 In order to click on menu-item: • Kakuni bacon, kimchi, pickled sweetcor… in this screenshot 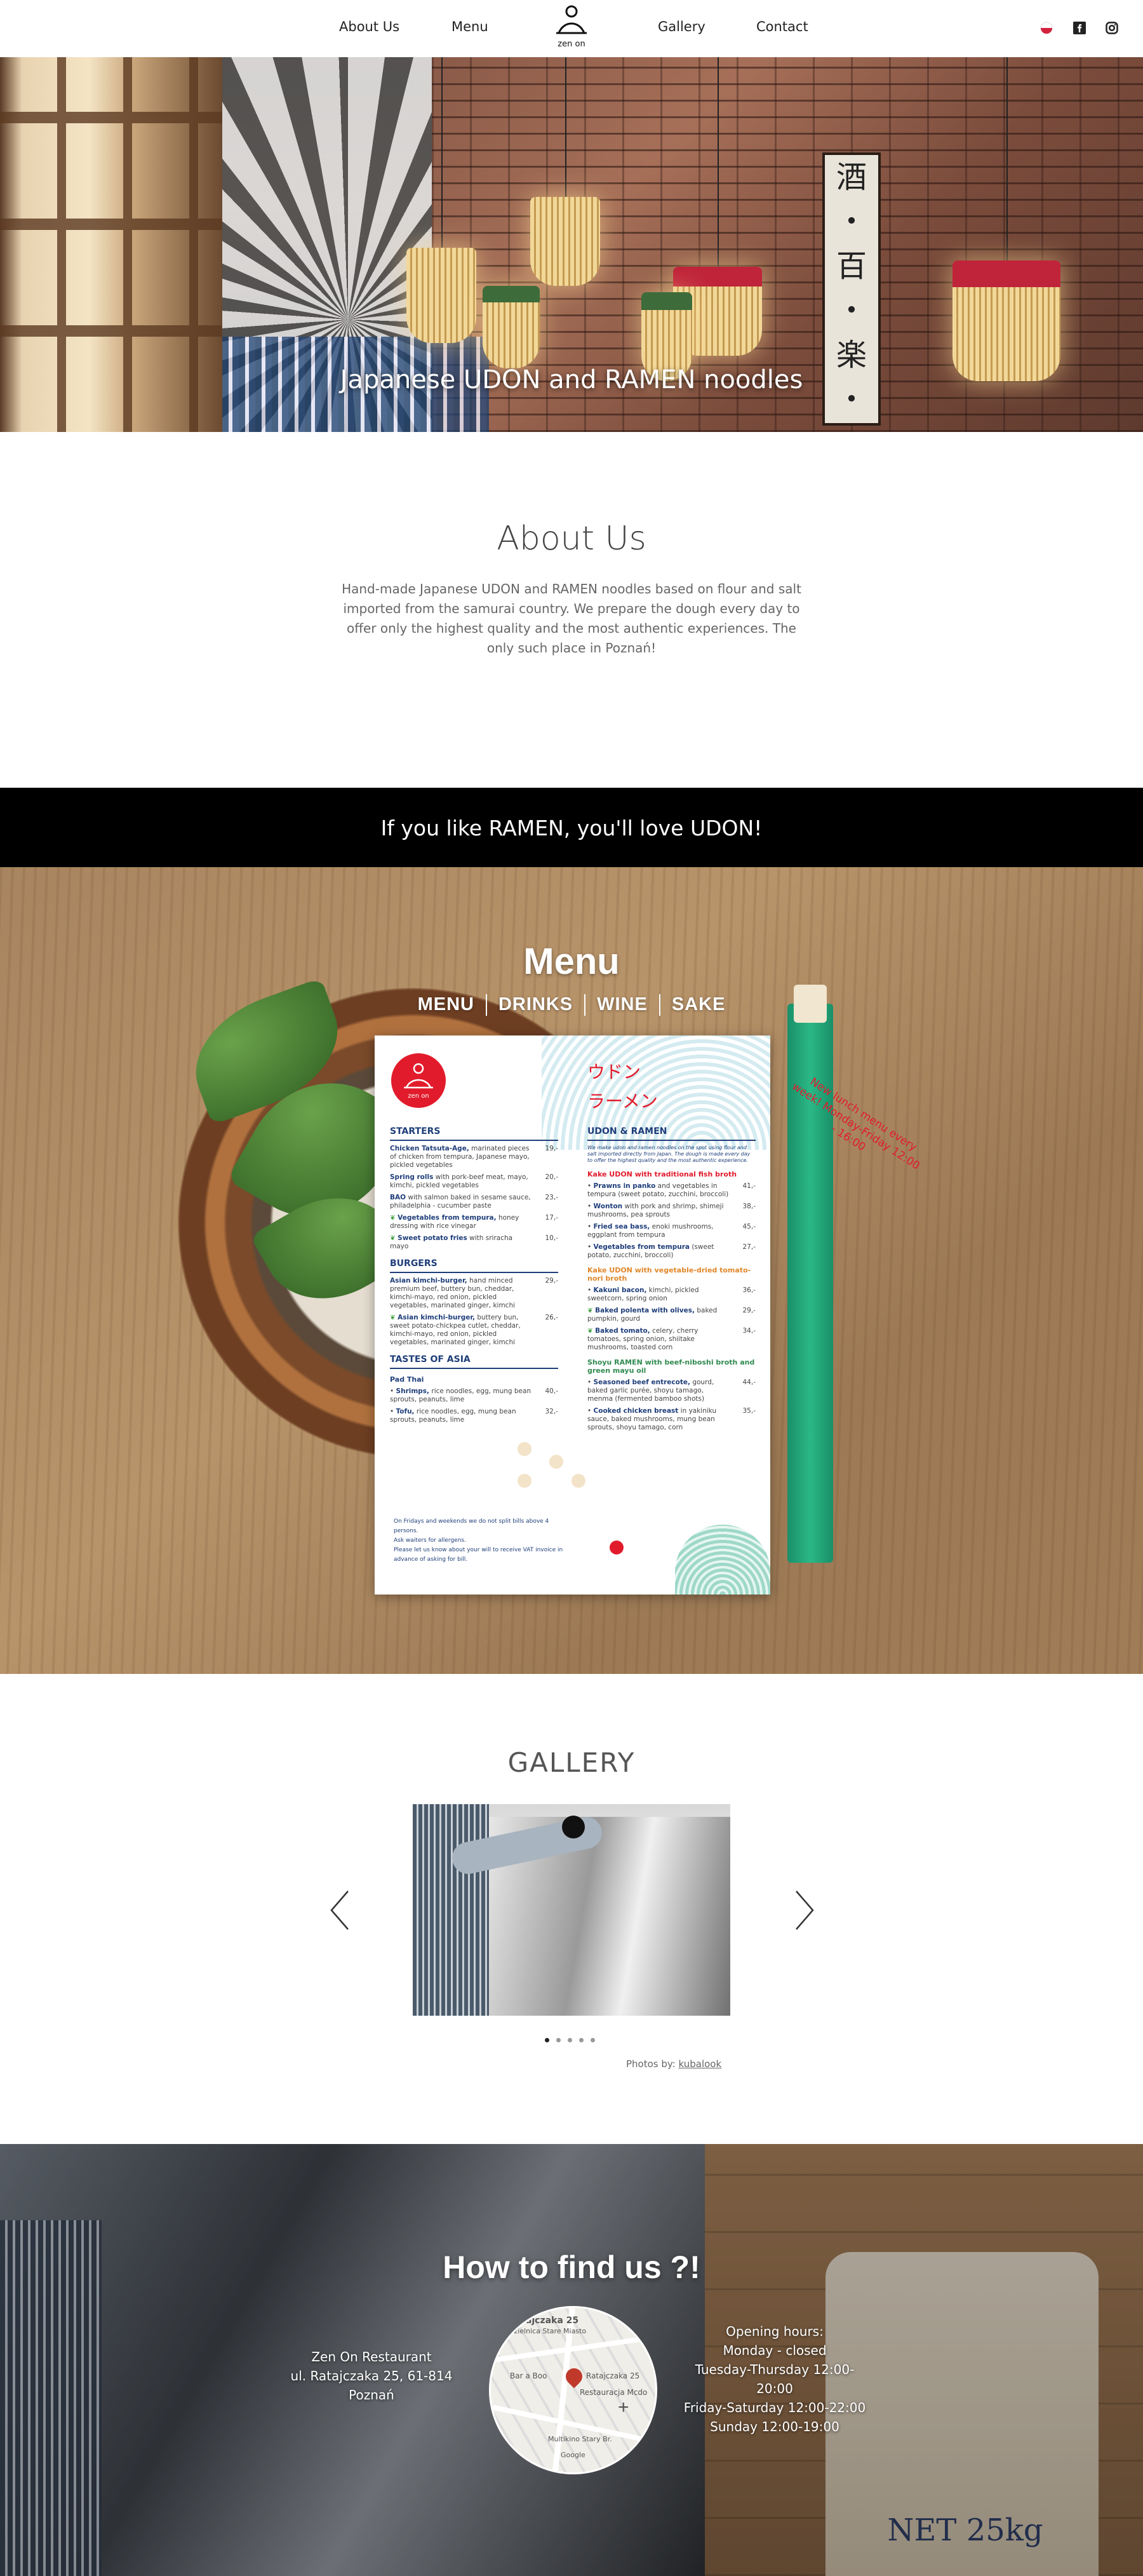, I will do `click(672, 1294)`.